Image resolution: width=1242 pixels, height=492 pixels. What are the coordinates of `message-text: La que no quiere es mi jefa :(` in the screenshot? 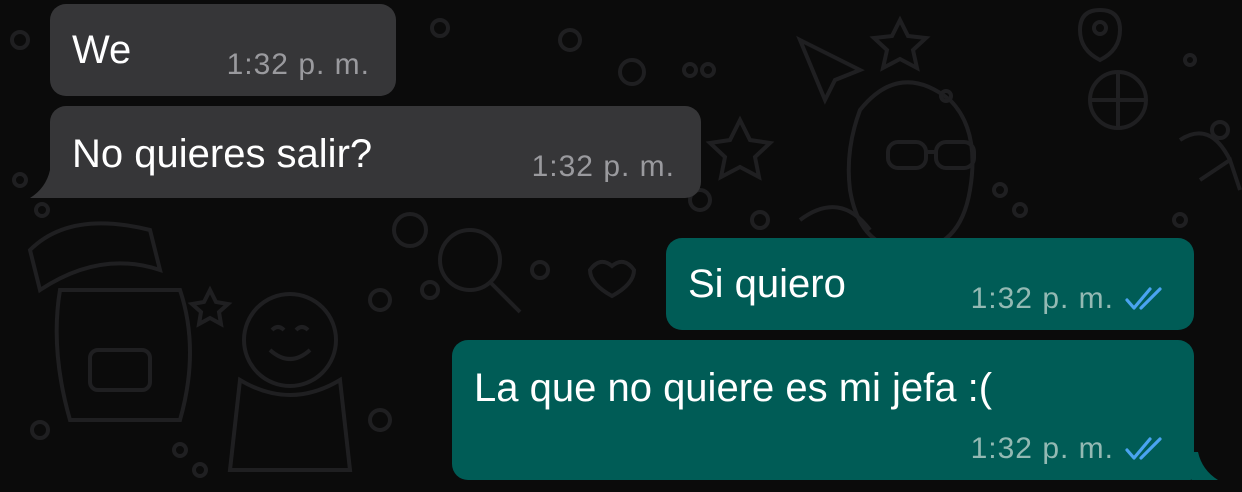 It's located at (733, 388).